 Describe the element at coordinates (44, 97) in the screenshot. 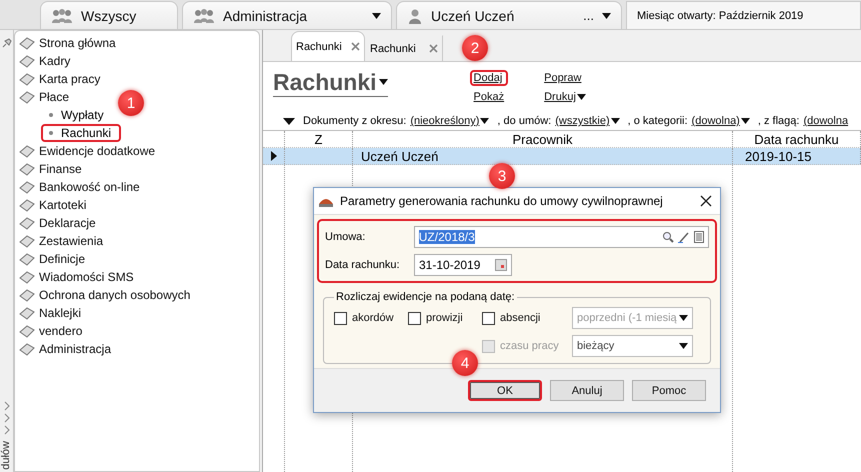

I see `nav-item: Płace` at that location.